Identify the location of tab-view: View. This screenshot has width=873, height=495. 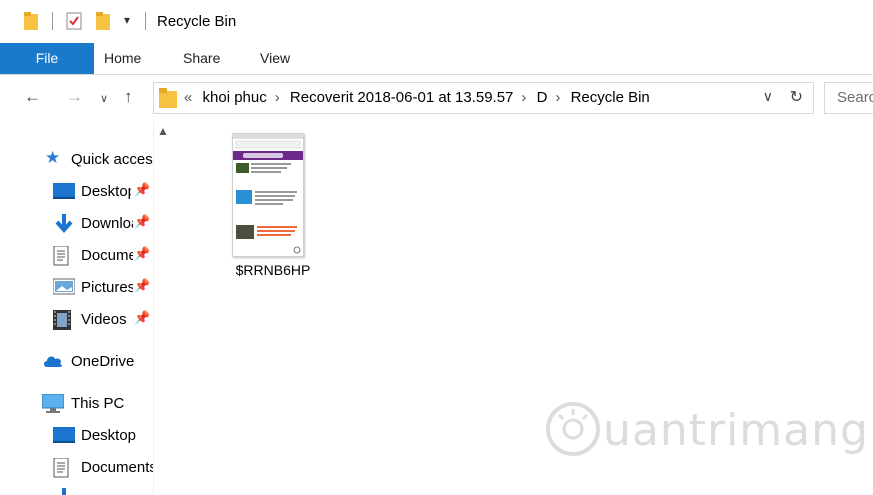
(275, 58).